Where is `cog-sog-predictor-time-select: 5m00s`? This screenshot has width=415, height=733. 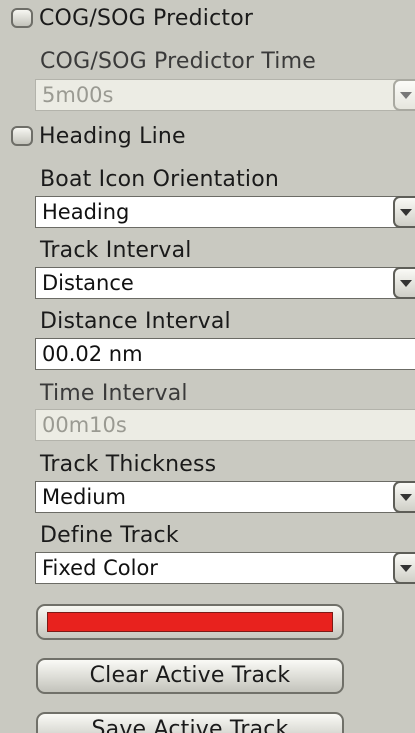 cog-sog-predictor-time-select: 5m00s is located at coordinates (225, 95).